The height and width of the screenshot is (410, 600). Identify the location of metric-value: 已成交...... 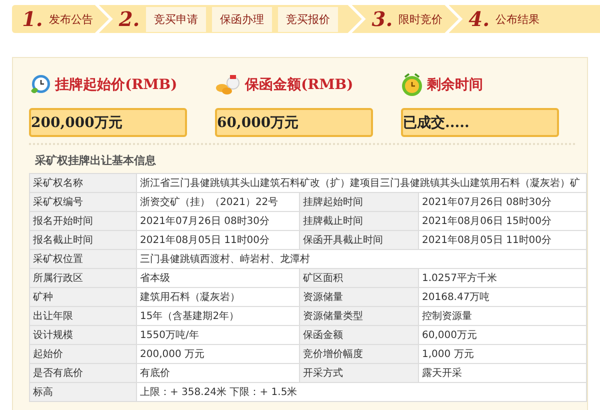
(480, 122).